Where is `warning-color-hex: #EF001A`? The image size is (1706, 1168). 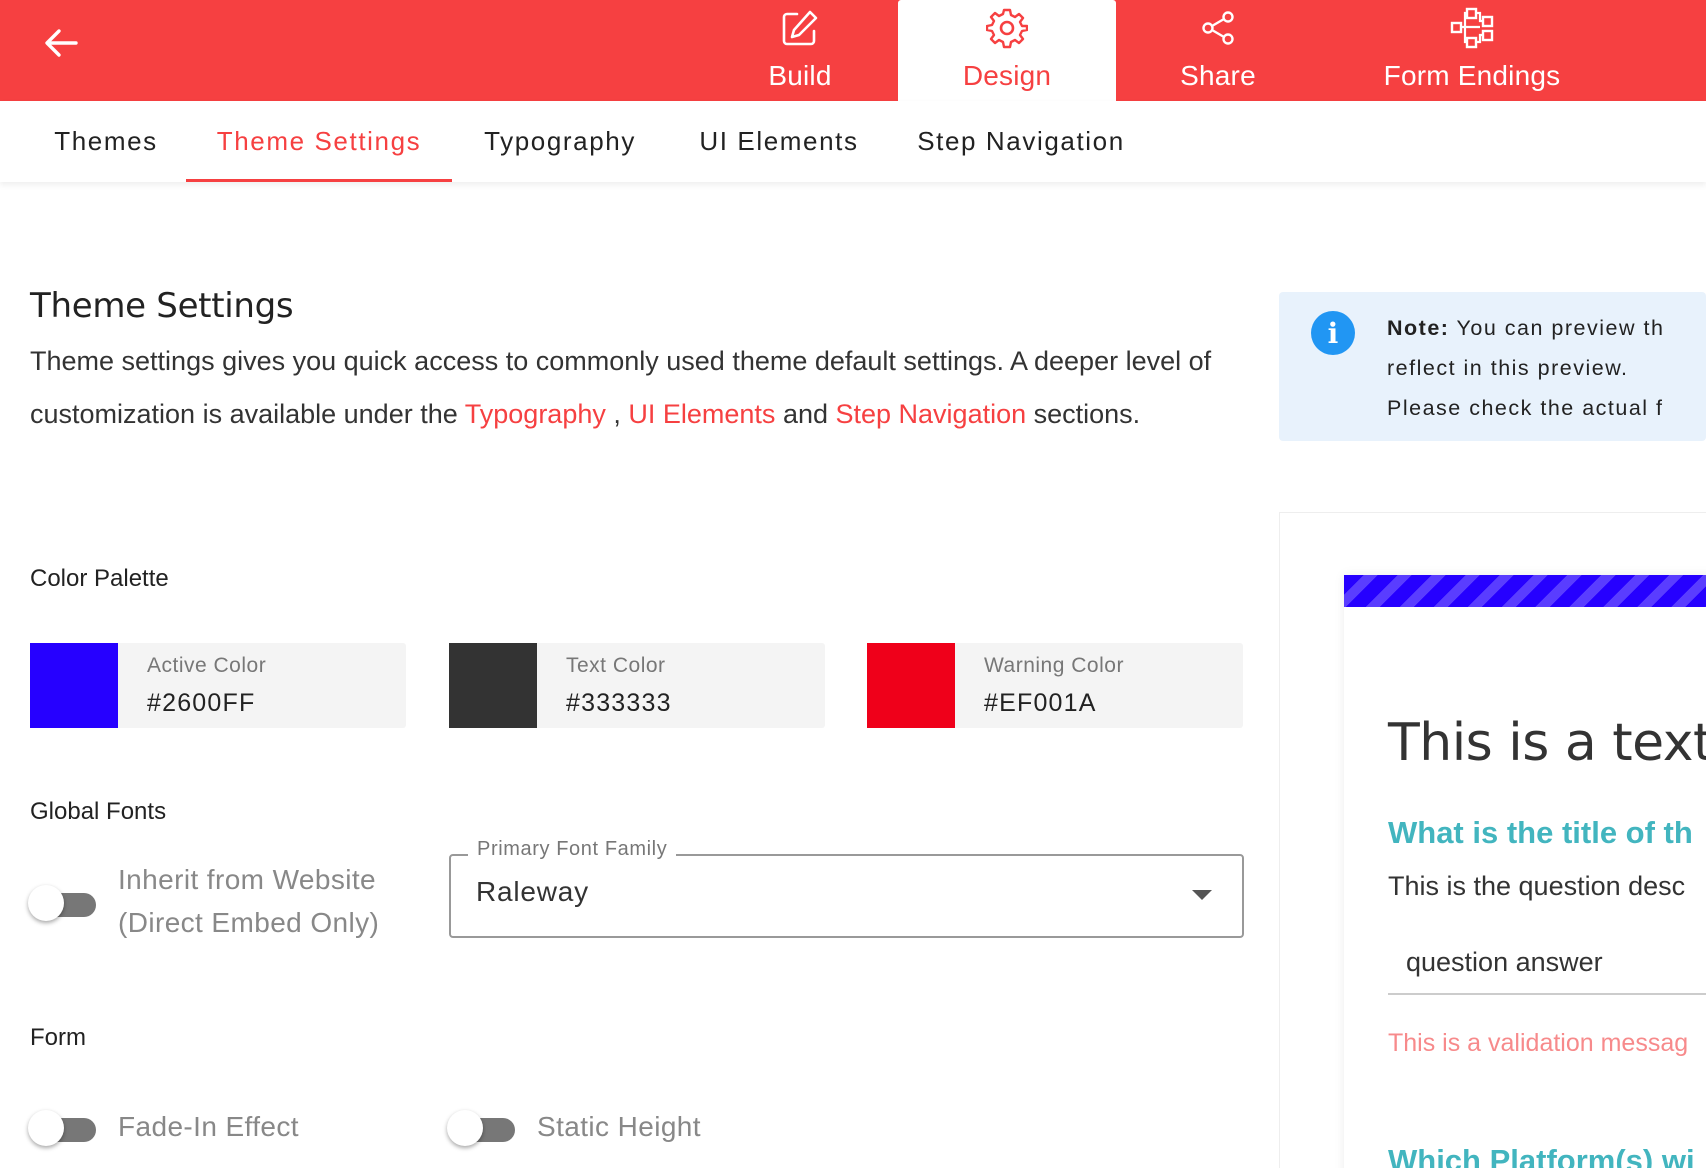
warning-color-hex: #EF001A is located at coordinates (1040, 703).